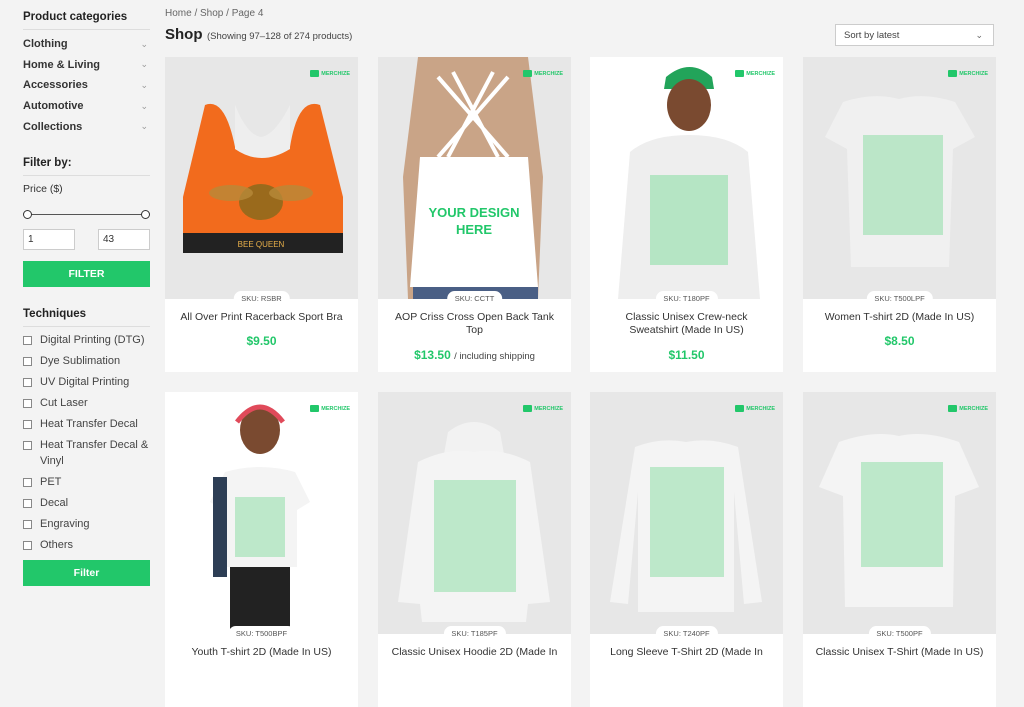  I want to click on sku-badge: SKU: T500PF, so click(899, 633).